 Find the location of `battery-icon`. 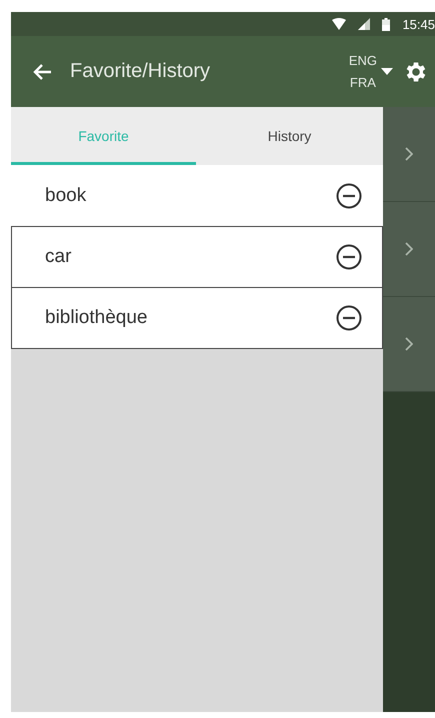

battery-icon is located at coordinates (386, 24).